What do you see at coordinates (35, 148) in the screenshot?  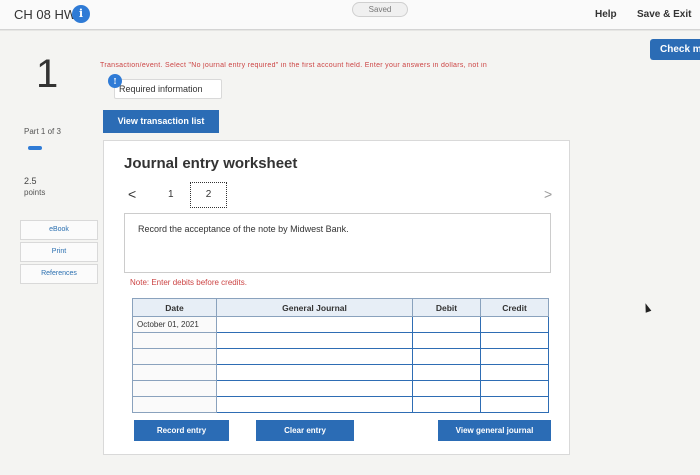 I see `part-progress-bar` at bounding box center [35, 148].